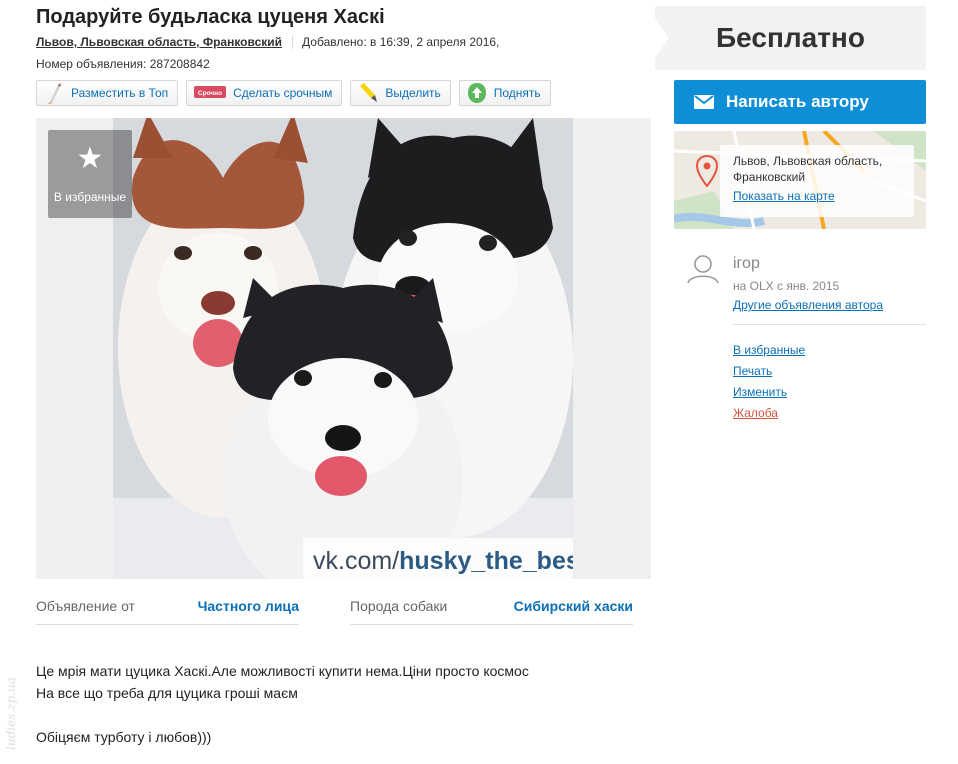 This screenshot has height=764, width=958. Describe the element at coordinates (477, 93) in the screenshot. I see `up-arrow-icon` at that location.